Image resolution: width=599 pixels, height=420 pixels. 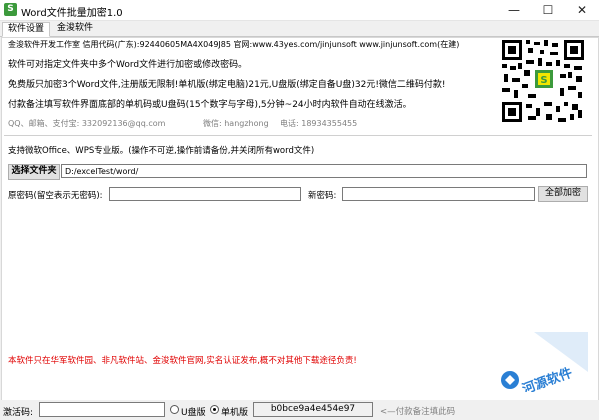 What do you see at coordinates (174, 409) in the screenshot?
I see `usb-version-radio` at bounding box center [174, 409].